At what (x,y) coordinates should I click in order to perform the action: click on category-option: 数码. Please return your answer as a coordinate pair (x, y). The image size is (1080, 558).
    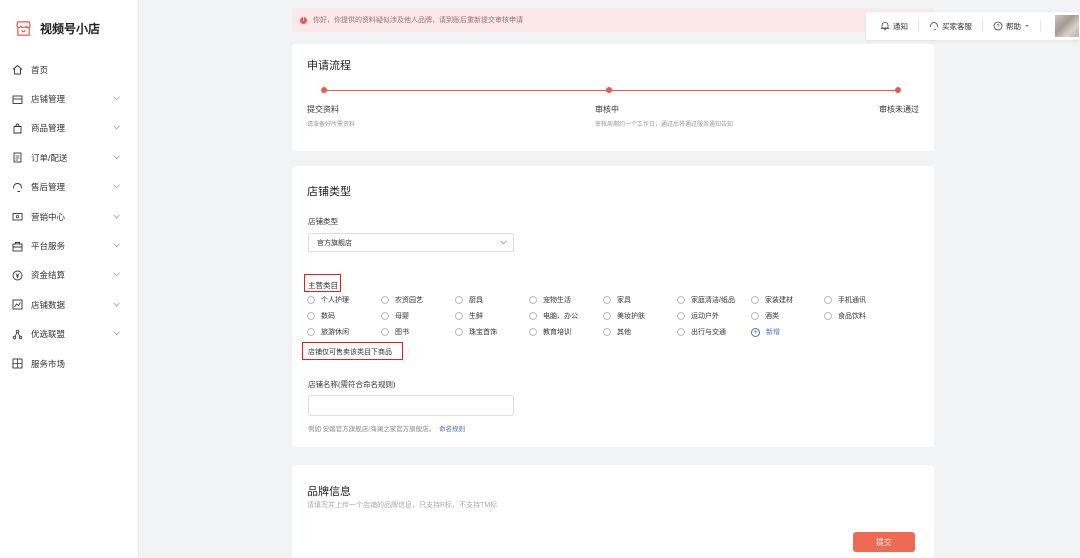
    Looking at the image, I should click on (321, 316).